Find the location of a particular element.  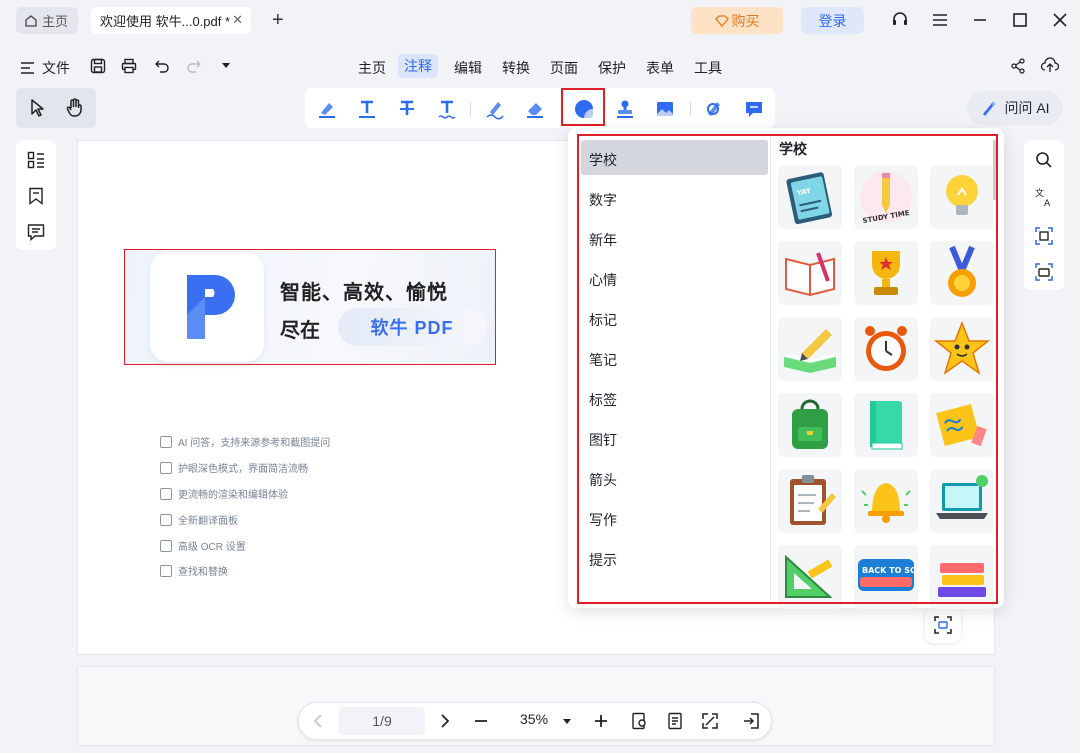

feature-text: 护眼深色模式，界面简洁流畅 is located at coordinates (243, 469).